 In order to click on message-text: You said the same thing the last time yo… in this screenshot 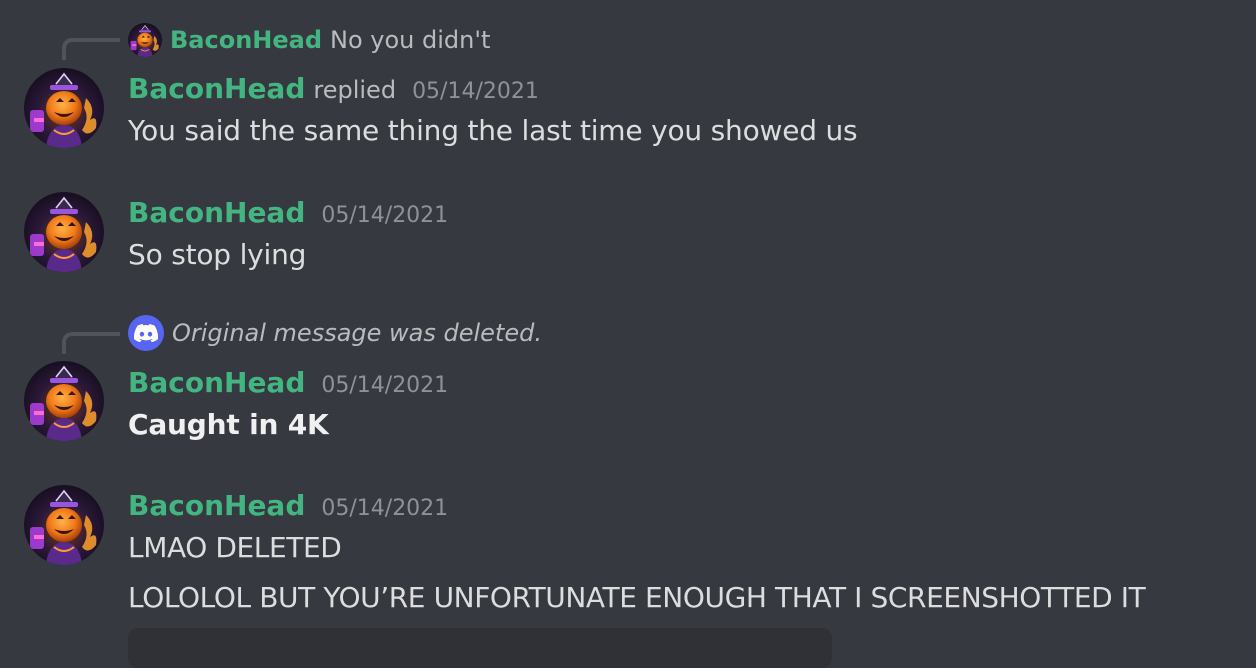, I will do `click(493, 130)`.